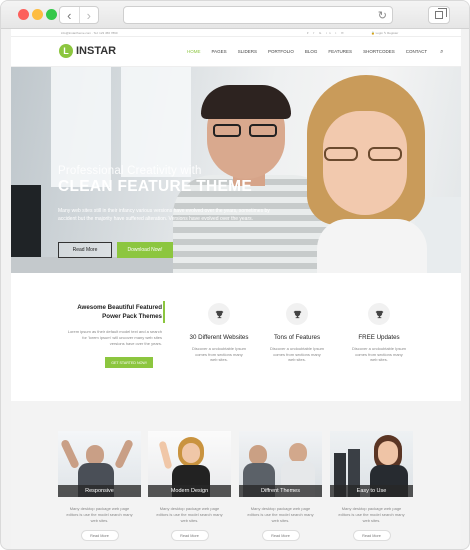 The width and height of the screenshot is (470, 550). What do you see at coordinates (281, 52) in the screenshot?
I see `menu-item-portfolio: PORTFOLIO` at bounding box center [281, 52].